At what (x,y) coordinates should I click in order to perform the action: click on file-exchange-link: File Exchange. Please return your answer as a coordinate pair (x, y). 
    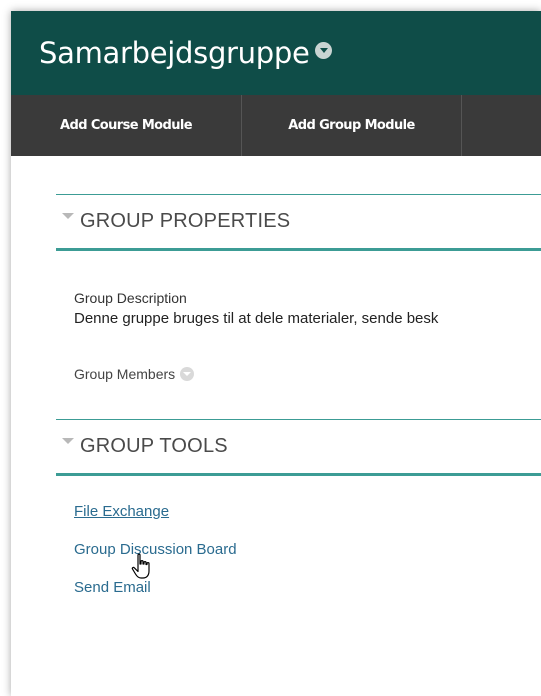
    Looking at the image, I should click on (307, 521).